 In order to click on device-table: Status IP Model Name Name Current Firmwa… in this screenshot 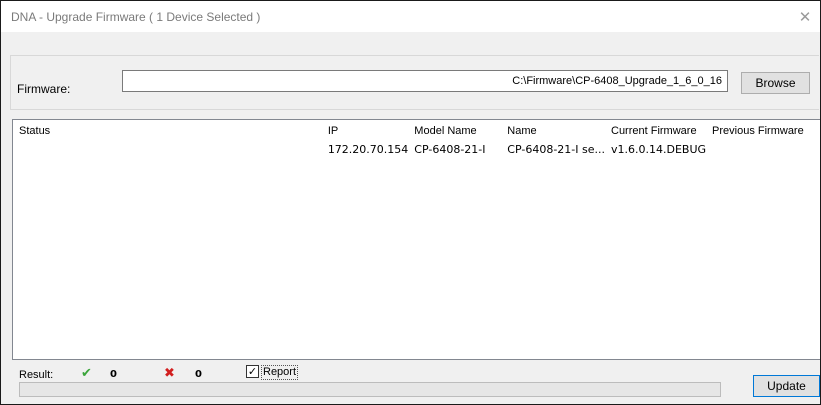, I will do `click(416, 138)`.